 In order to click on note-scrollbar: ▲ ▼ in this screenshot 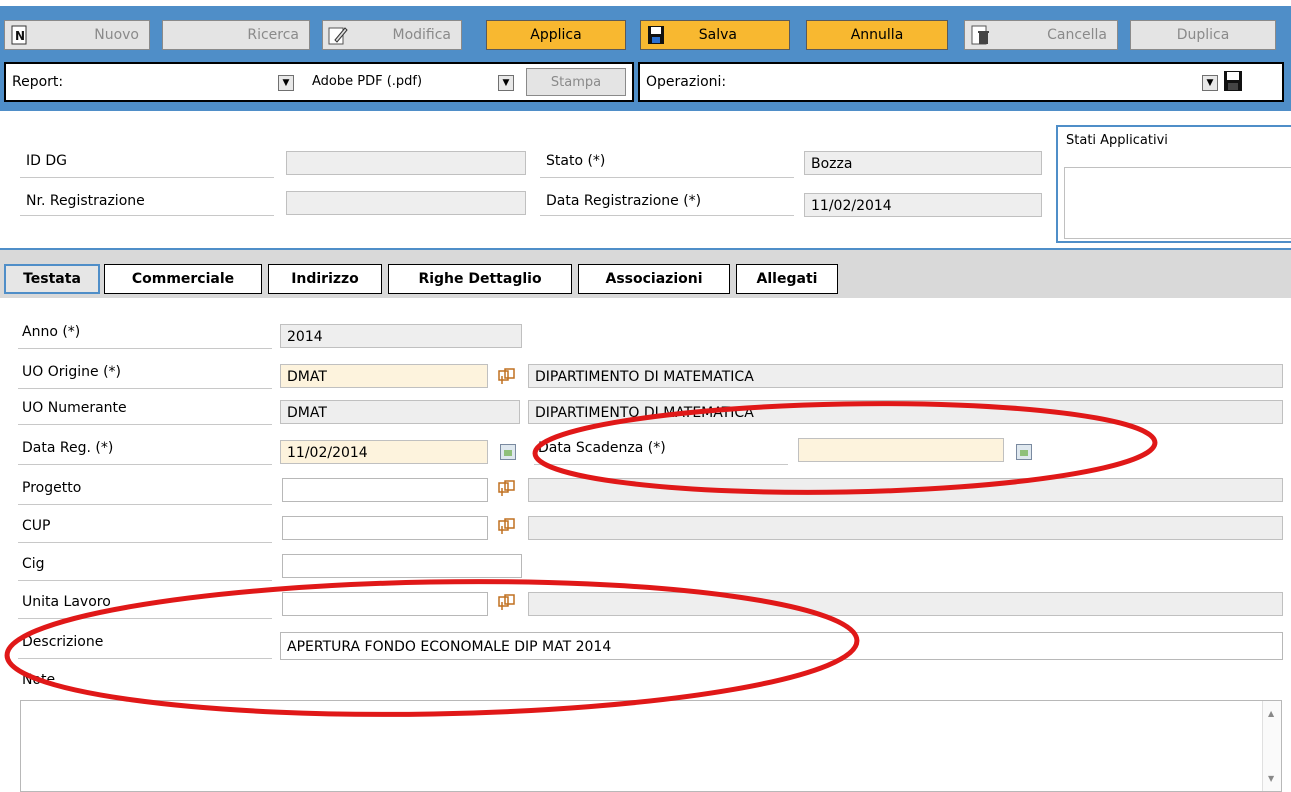, I will do `click(1271, 746)`.